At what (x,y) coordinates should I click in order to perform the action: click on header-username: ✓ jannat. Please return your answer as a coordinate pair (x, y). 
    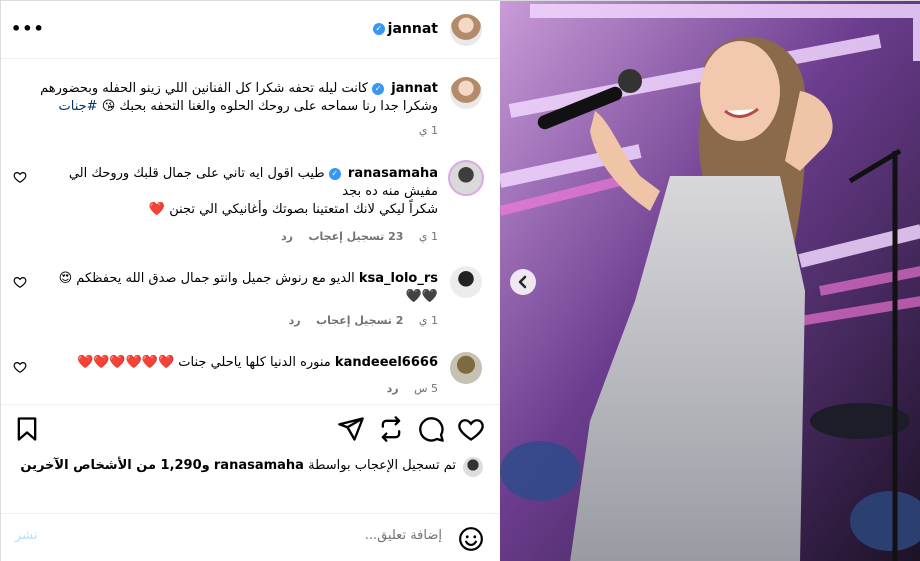
    Looking at the image, I should click on (405, 29).